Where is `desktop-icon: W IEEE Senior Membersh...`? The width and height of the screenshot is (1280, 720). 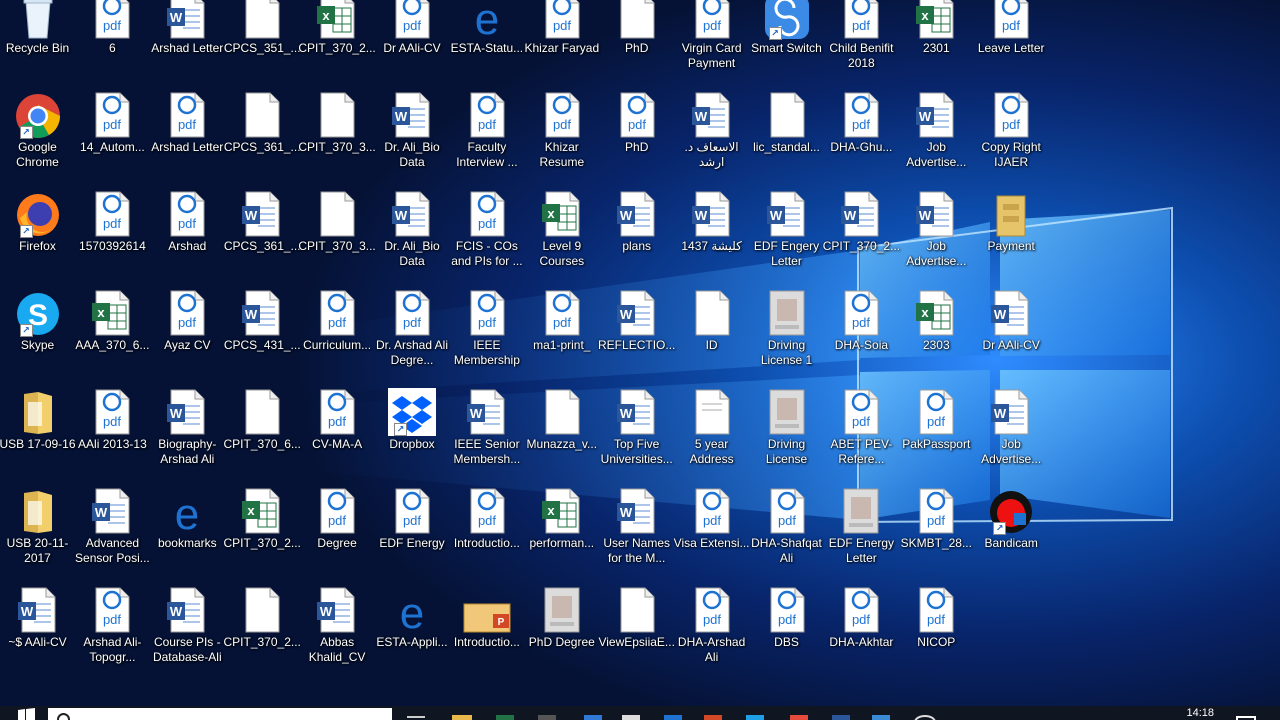
desktop-icon: W IEEE Senior Membersh... is located at coordinates (486, 437).